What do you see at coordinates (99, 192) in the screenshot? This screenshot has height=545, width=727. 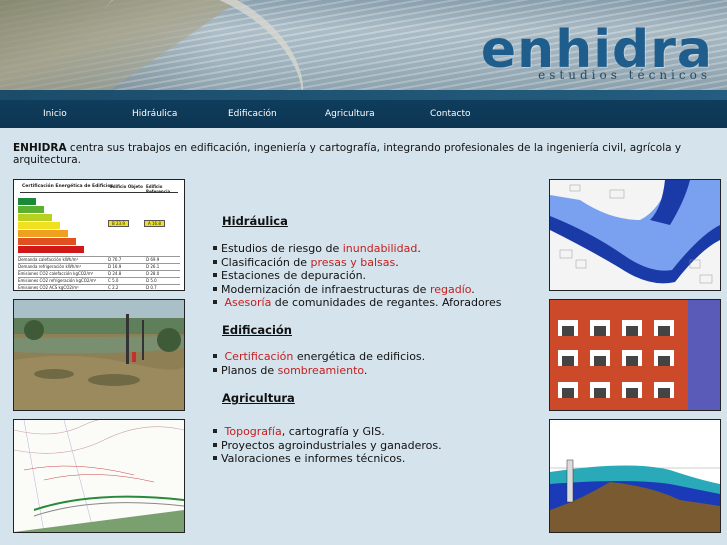 I see `cert-rule` at bounding box center [99, 192].